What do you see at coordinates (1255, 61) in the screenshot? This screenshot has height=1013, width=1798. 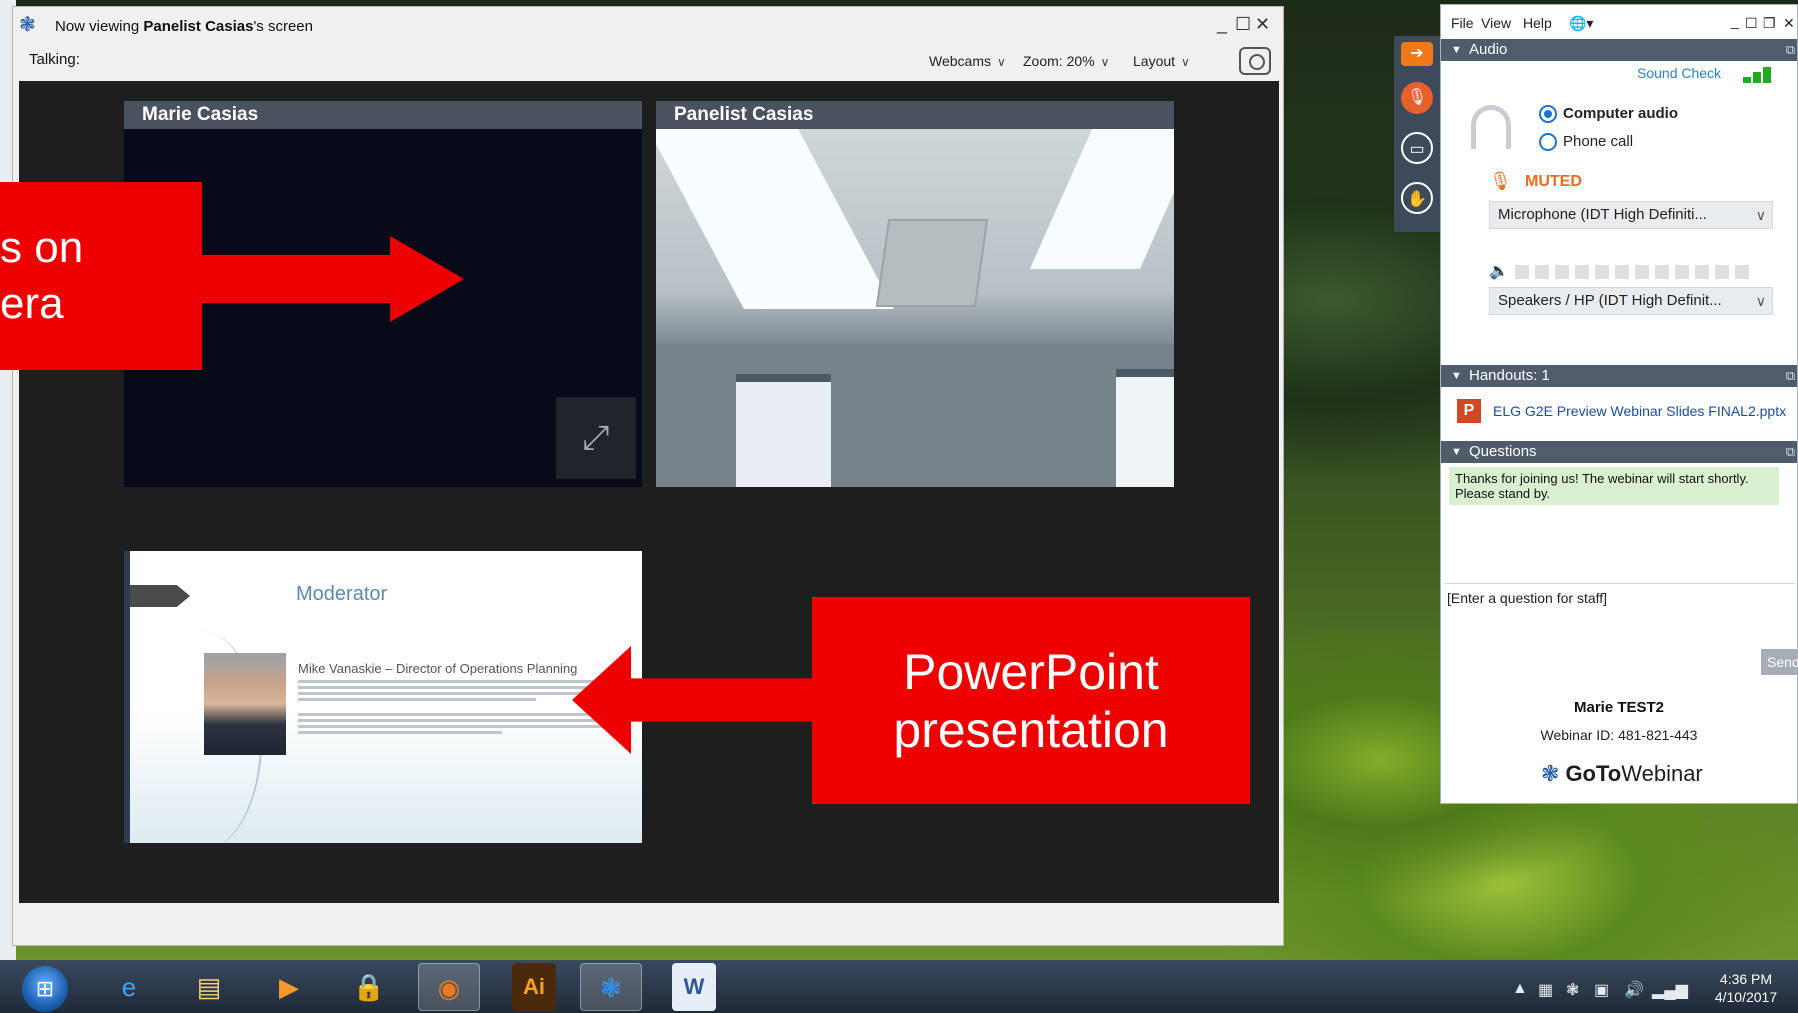 I see `snapshot-camera-icon` at bounding box center [1255, 61].